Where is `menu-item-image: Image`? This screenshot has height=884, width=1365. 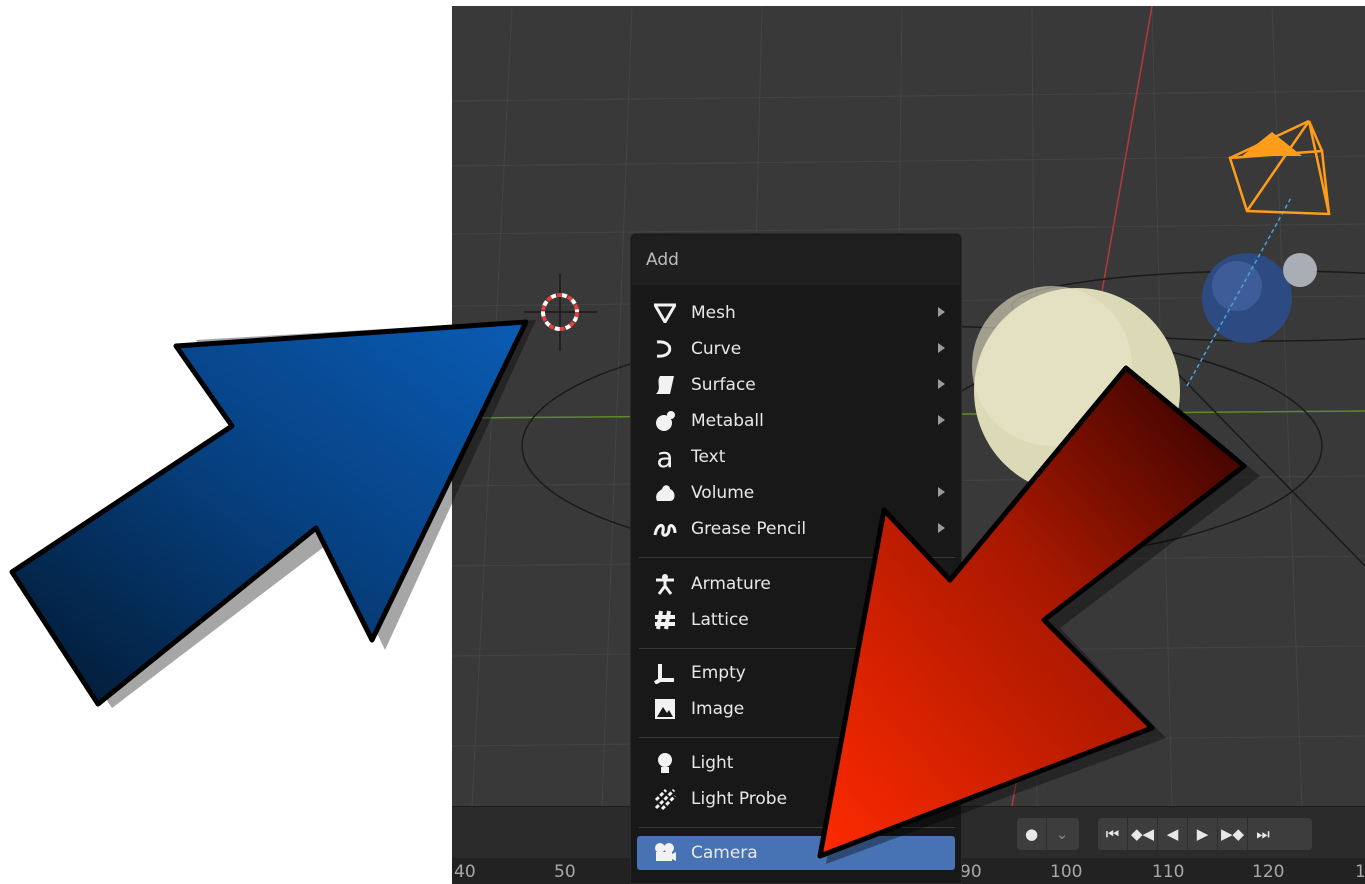 menu-item-image: Image is located at coordinates (796, 709).